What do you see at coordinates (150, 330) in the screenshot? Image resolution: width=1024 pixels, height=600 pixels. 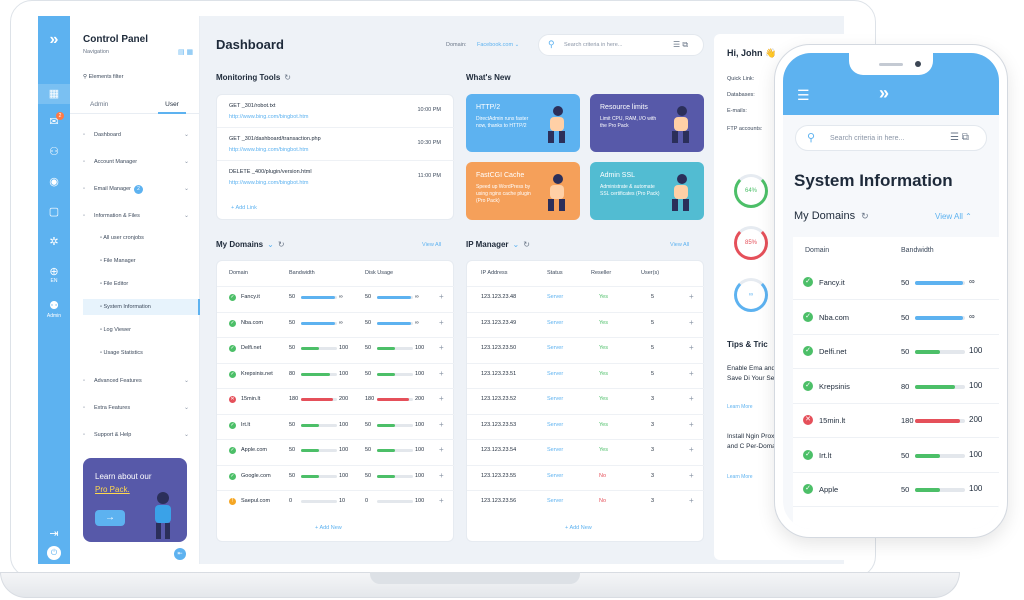 I see `sidebar-subitem: ▫ Log Viewer` at bounding box center [150, 330].